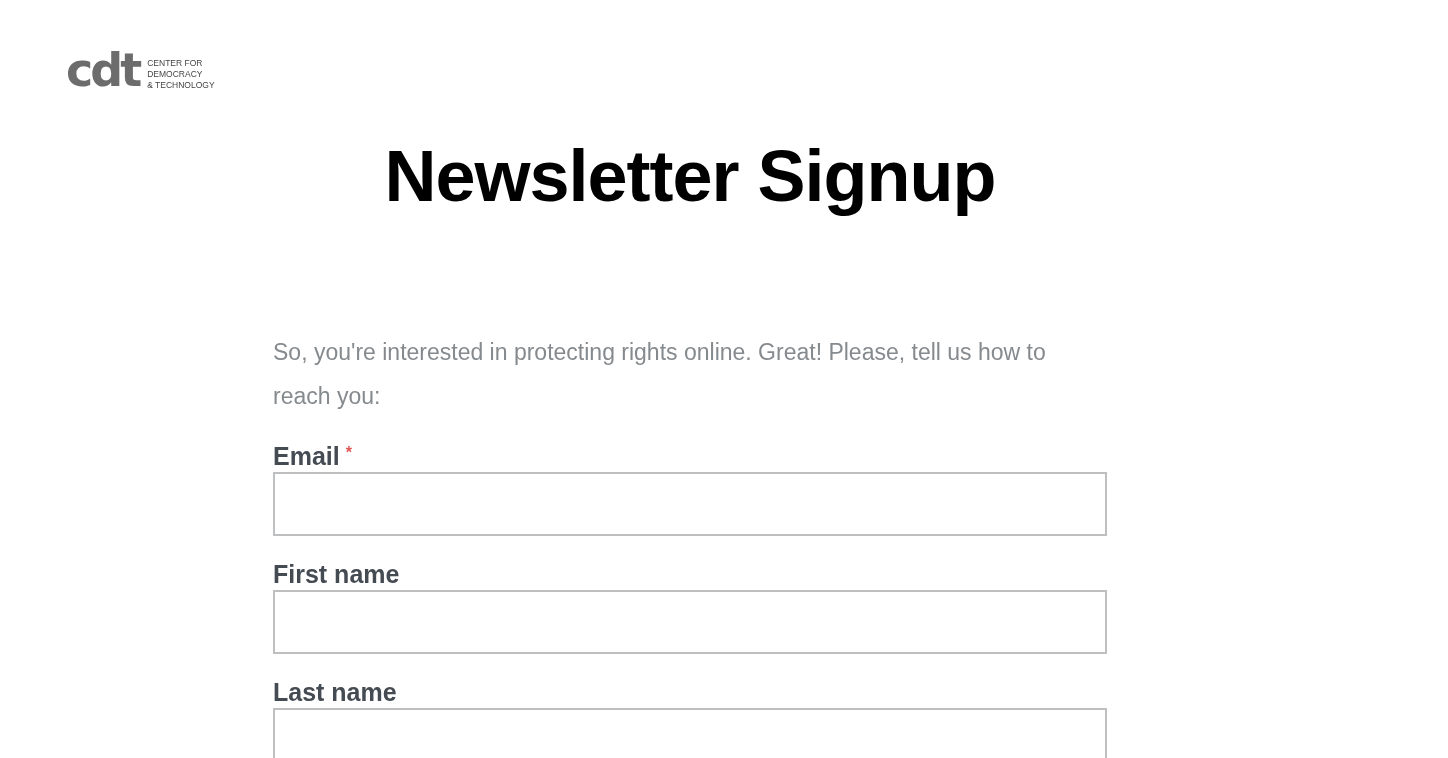 The width and height of the screenshot is (1448, 758). I want to click on logo-text: DEMOCRACY, so click(175, 75).